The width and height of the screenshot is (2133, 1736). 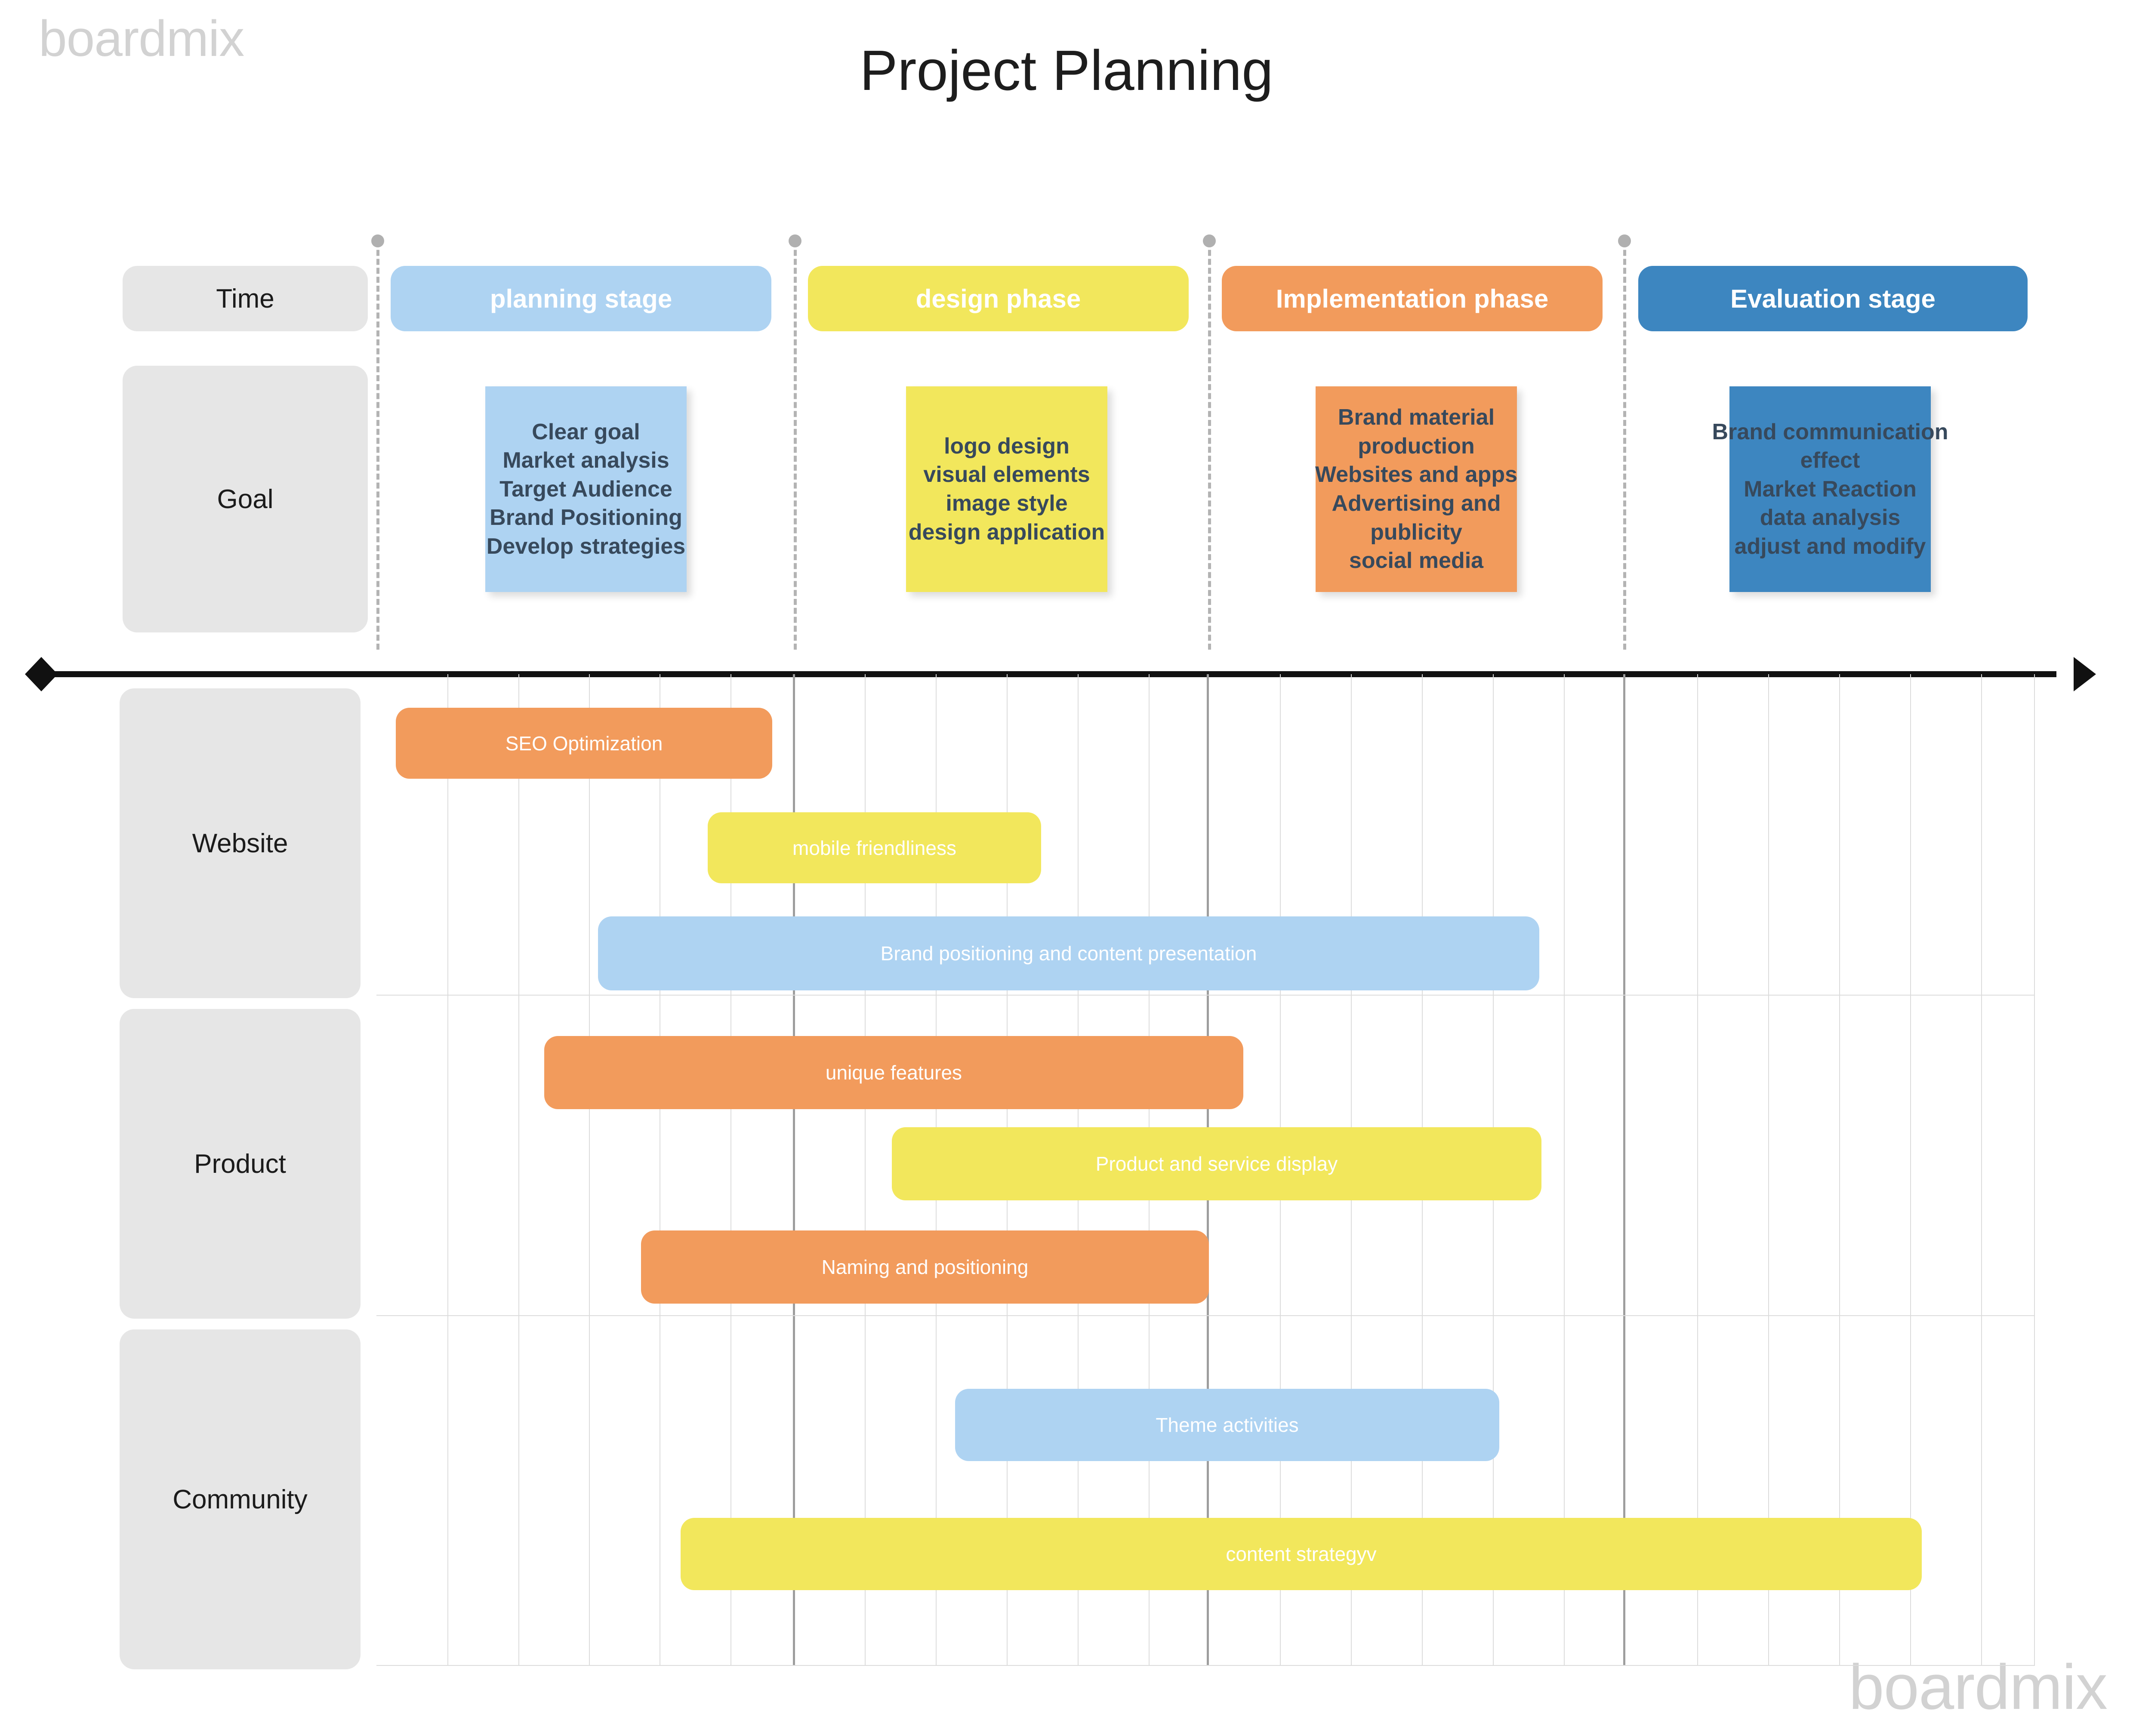 I want to click on row-label-website: Website, so click(x=240, y=843).